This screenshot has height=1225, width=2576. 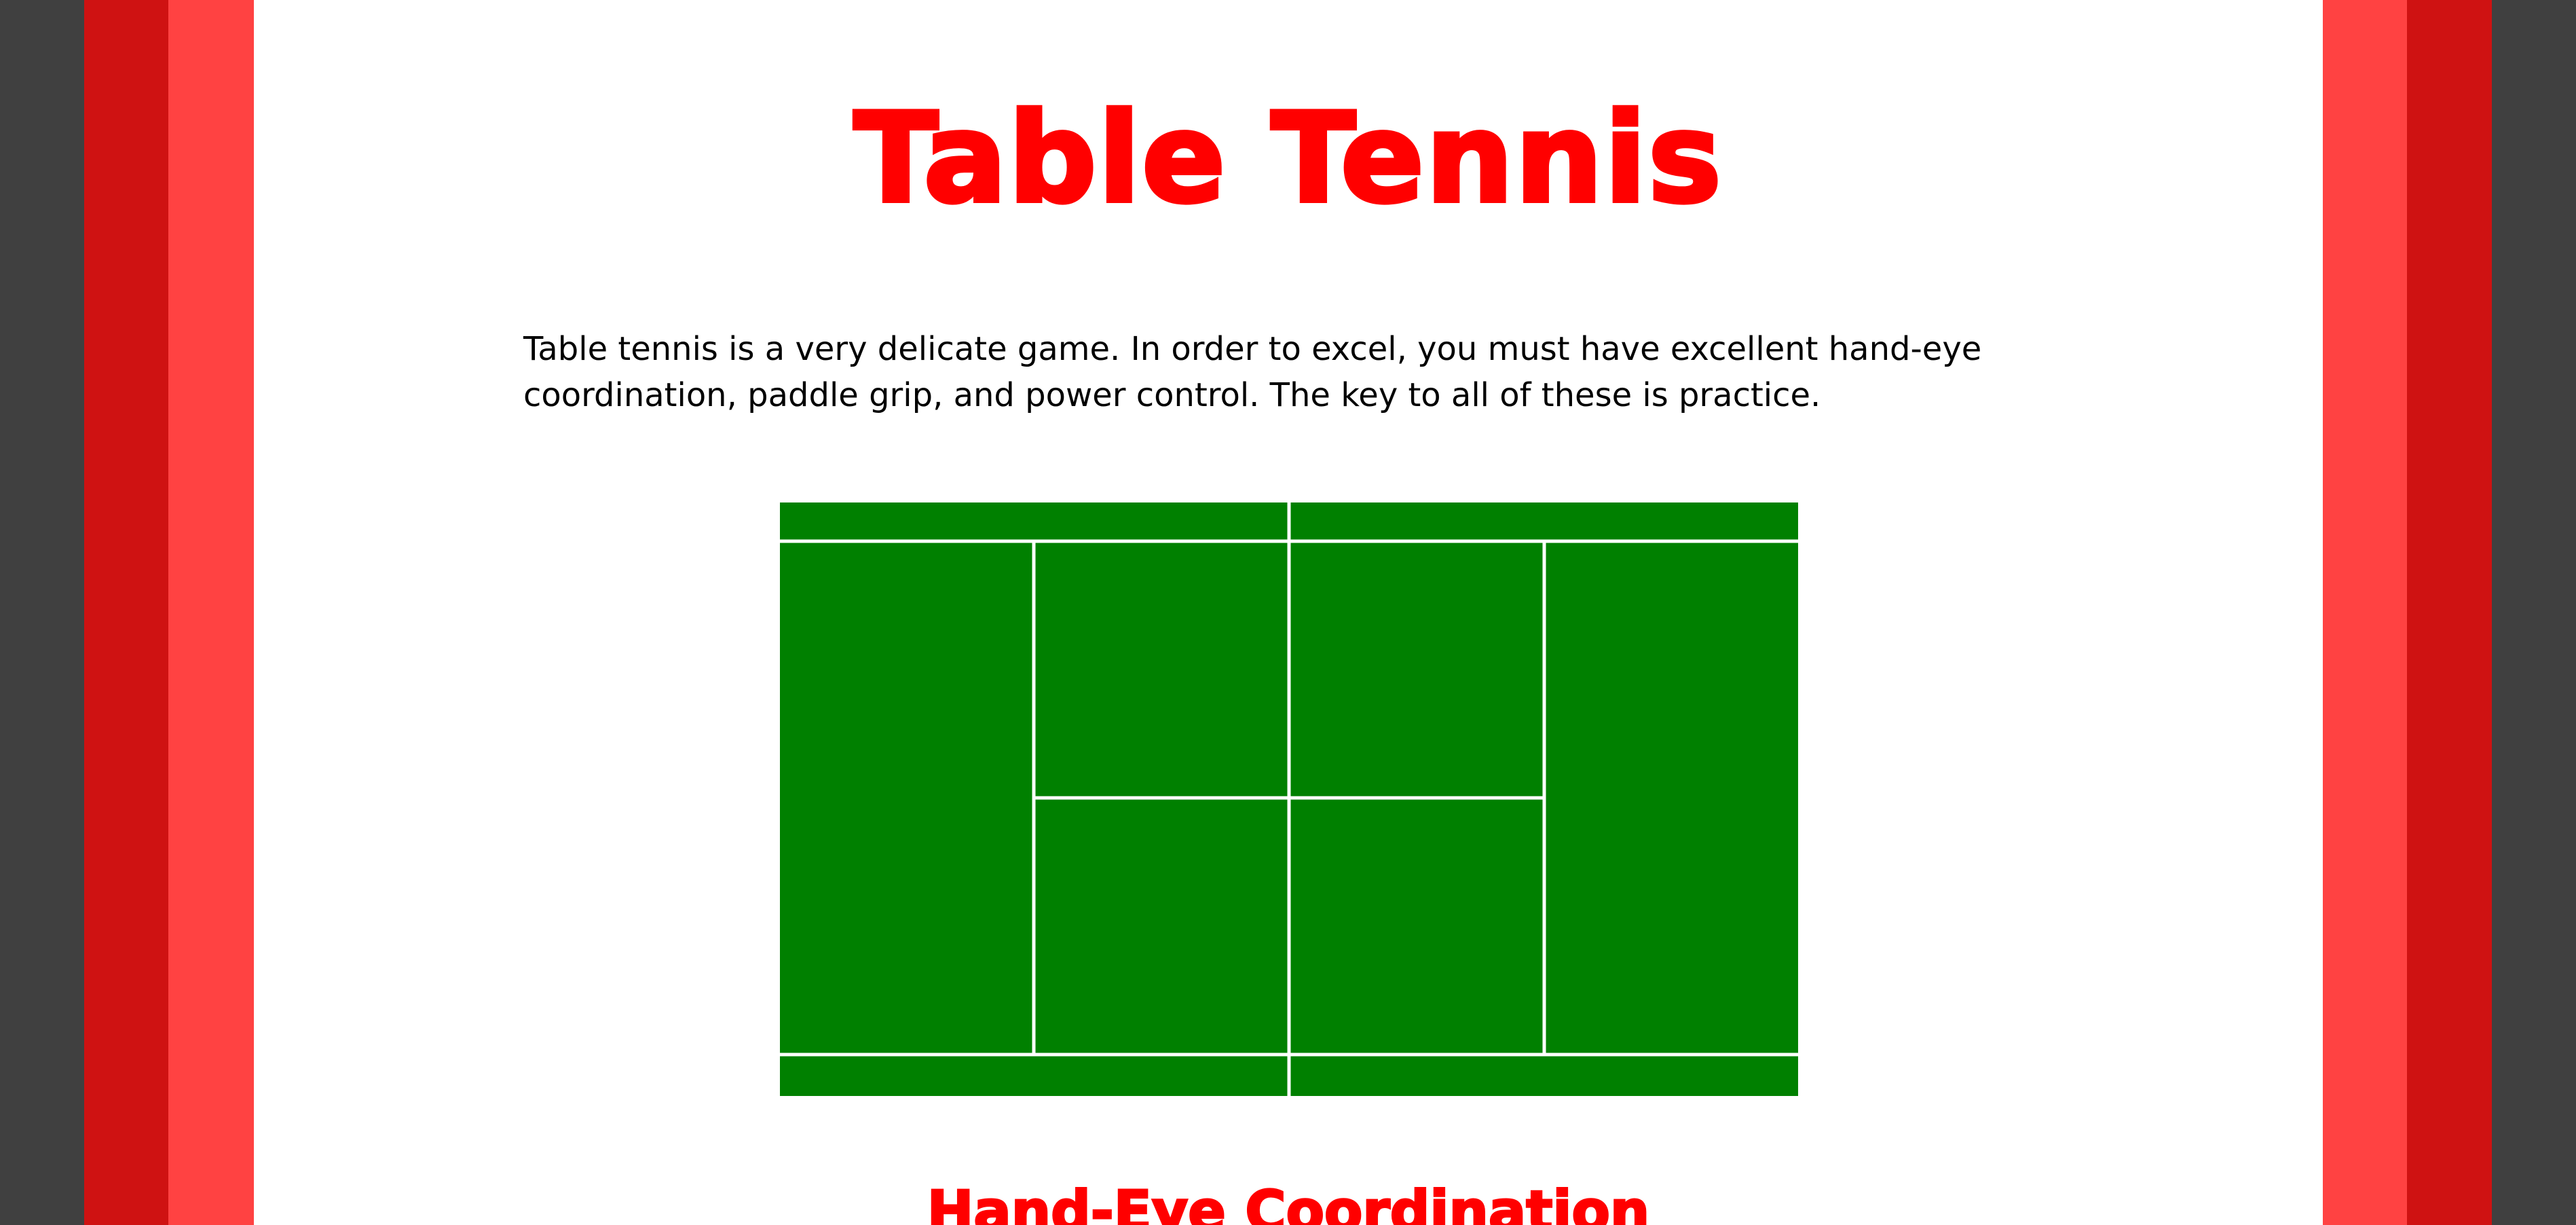 What do you see at coordinates (1287, 158) in the screenshot?
I see `page-title: Table Tennis` at bounding box center [1287, 158].